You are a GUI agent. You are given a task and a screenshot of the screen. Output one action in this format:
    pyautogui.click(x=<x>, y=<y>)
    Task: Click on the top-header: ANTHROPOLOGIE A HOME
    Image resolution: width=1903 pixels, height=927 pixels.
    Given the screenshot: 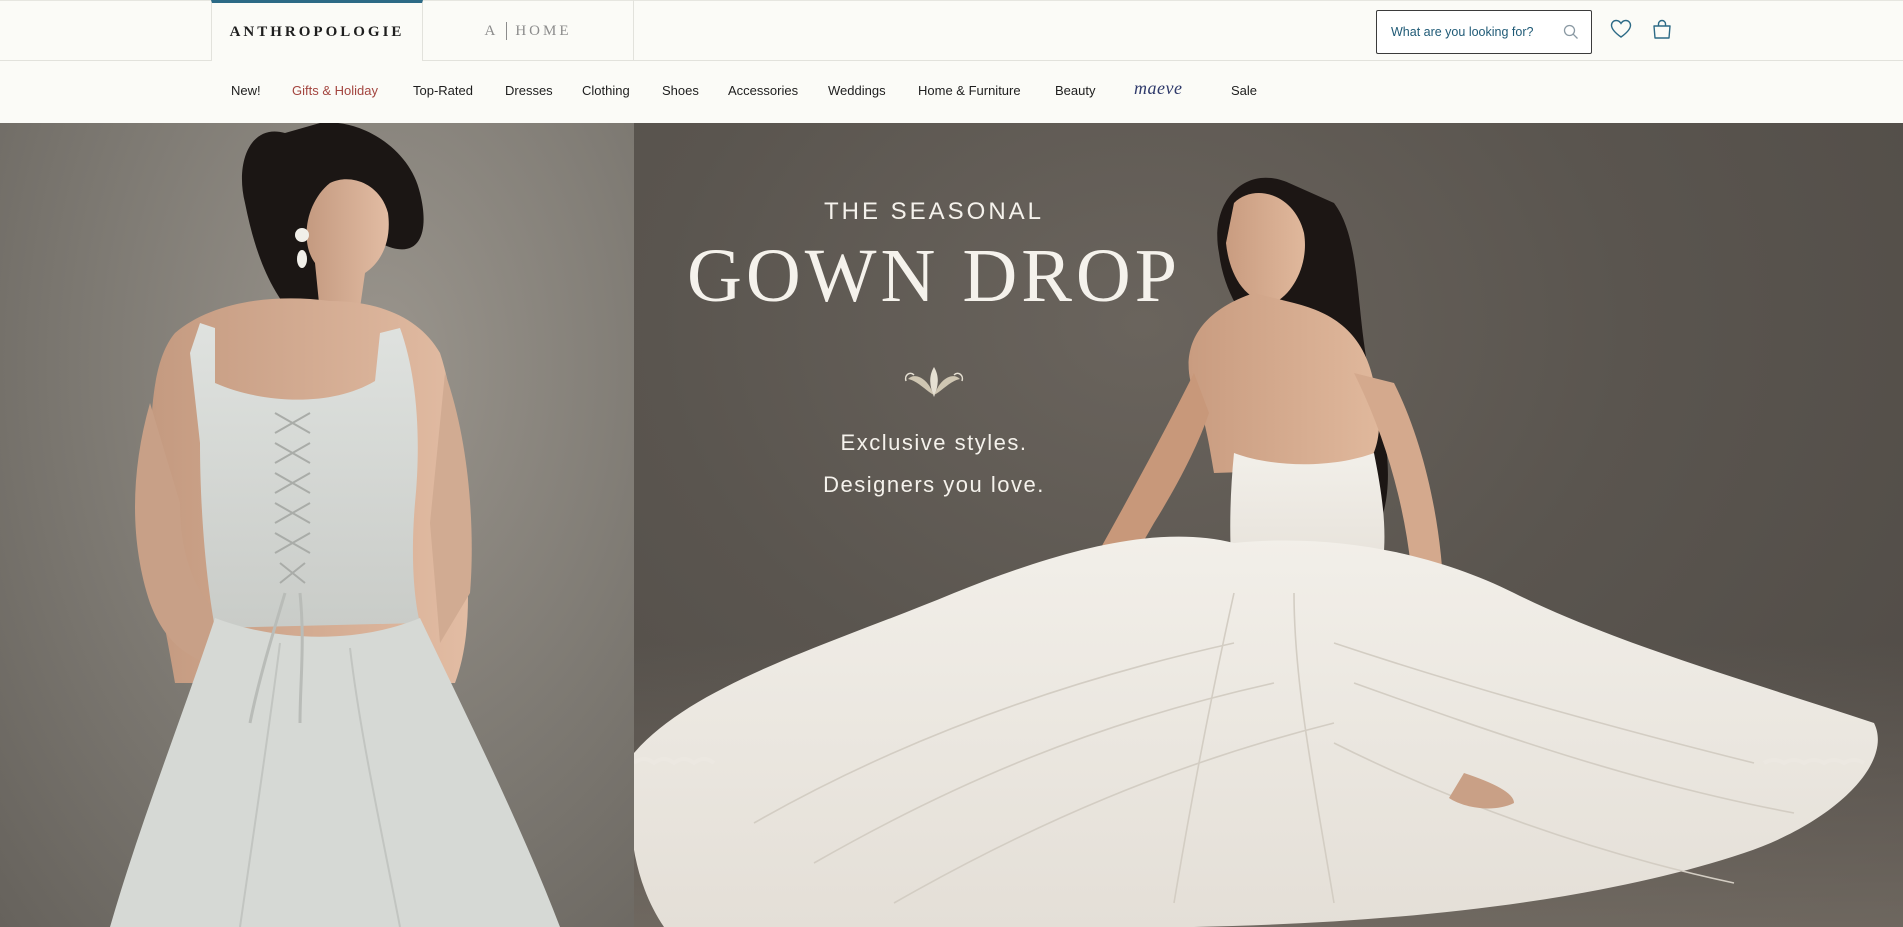 What is the action you would take?
    pyautogui.click(x=951, y=31)
    